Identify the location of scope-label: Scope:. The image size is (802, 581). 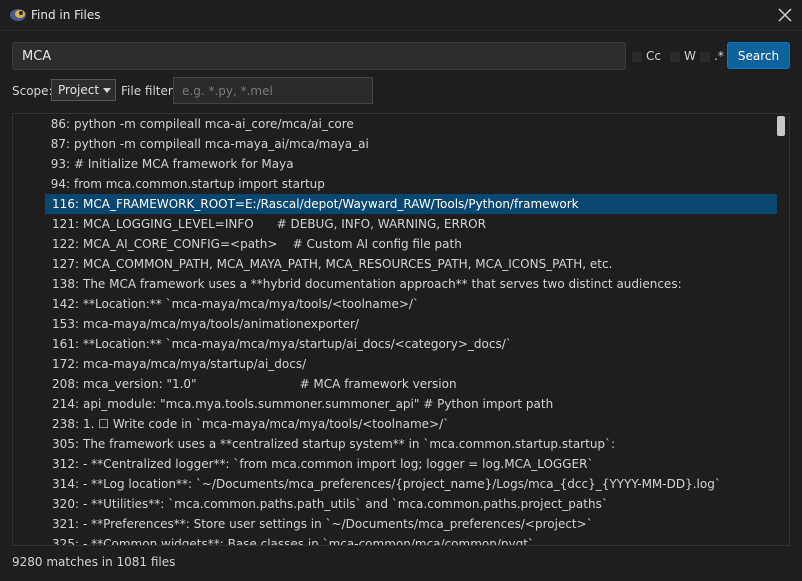
(32, 91).